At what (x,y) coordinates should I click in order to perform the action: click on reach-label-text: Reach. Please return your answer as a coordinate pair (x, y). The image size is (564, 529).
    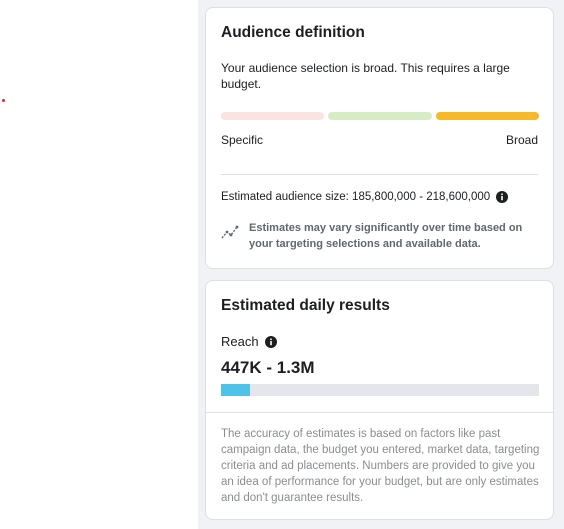
    Looking at the image, I should click on (240, 341).